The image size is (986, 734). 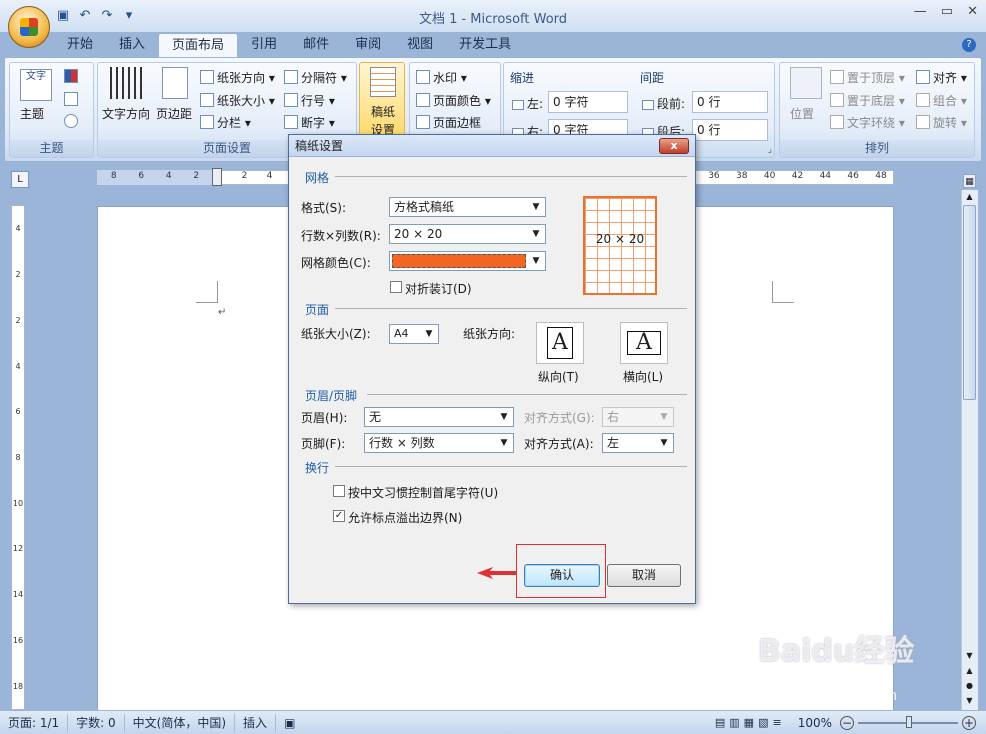 What do you see at coordinates (414, 334) in the screenshot?
I see `paper-size-select: A4 ▼` at bounding box center [414, 334].